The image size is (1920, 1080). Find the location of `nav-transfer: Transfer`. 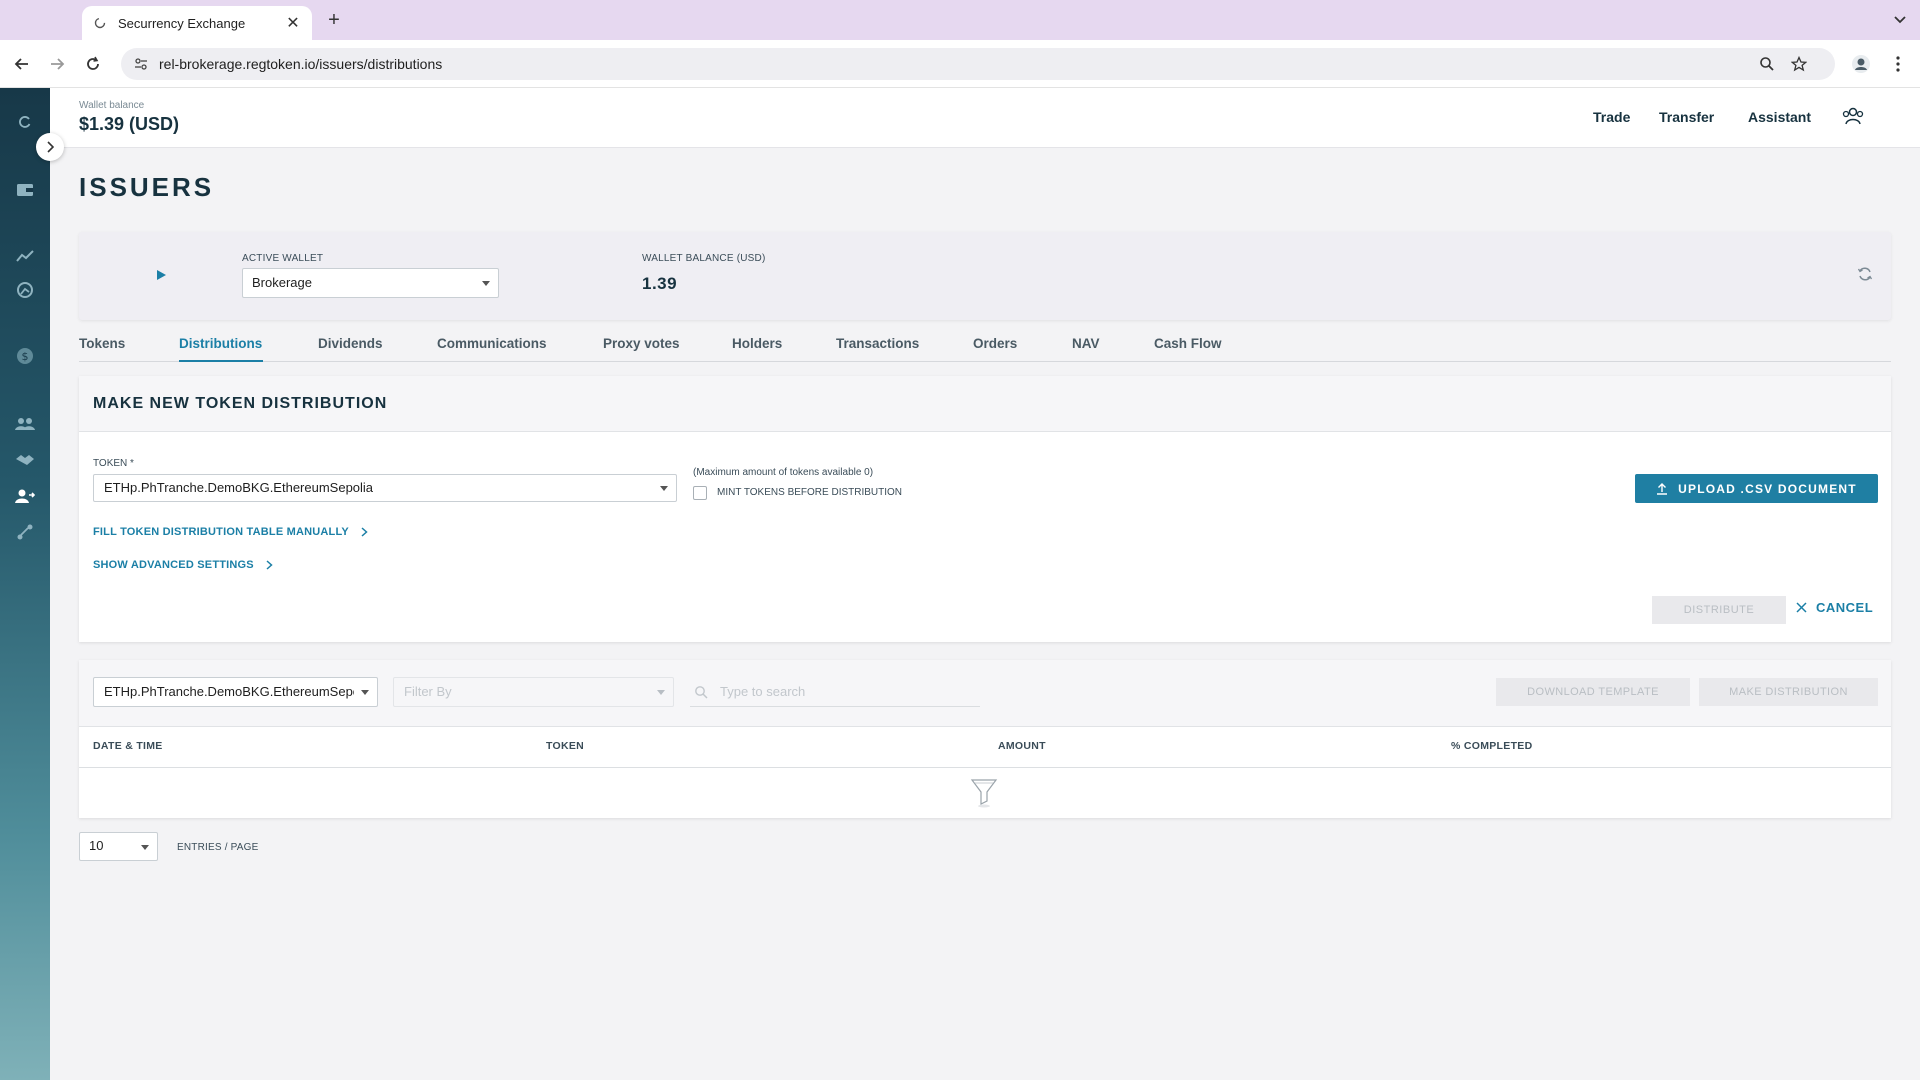

nav-transfer: Transfer is located at coordinates (1686, 117).